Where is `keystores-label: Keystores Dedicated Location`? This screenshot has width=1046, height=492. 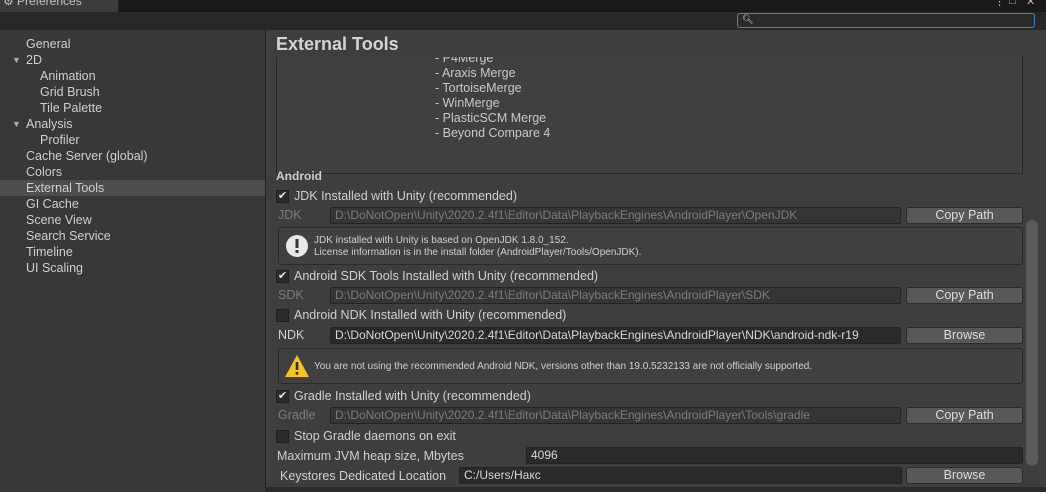
keystores-label: Keystores Dedicated Location is located at coordinates (363, 476).